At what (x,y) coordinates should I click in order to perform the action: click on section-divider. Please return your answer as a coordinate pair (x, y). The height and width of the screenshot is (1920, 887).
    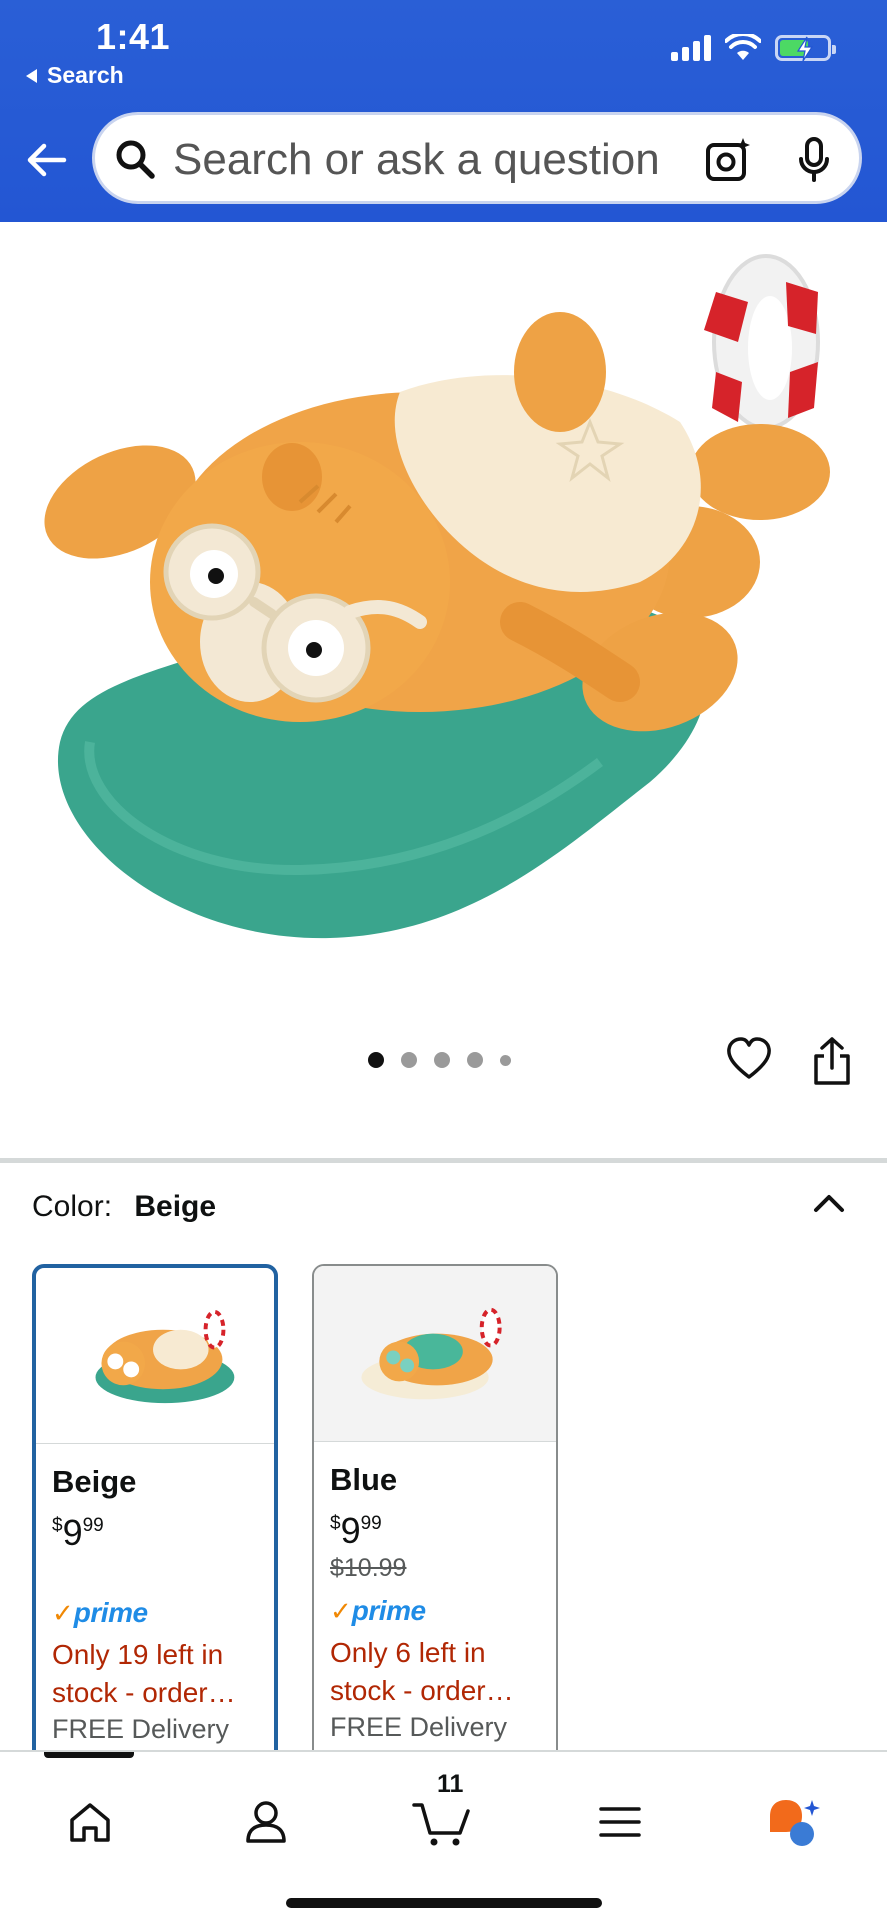
    Looking at the image, I should click on (443, 1160).